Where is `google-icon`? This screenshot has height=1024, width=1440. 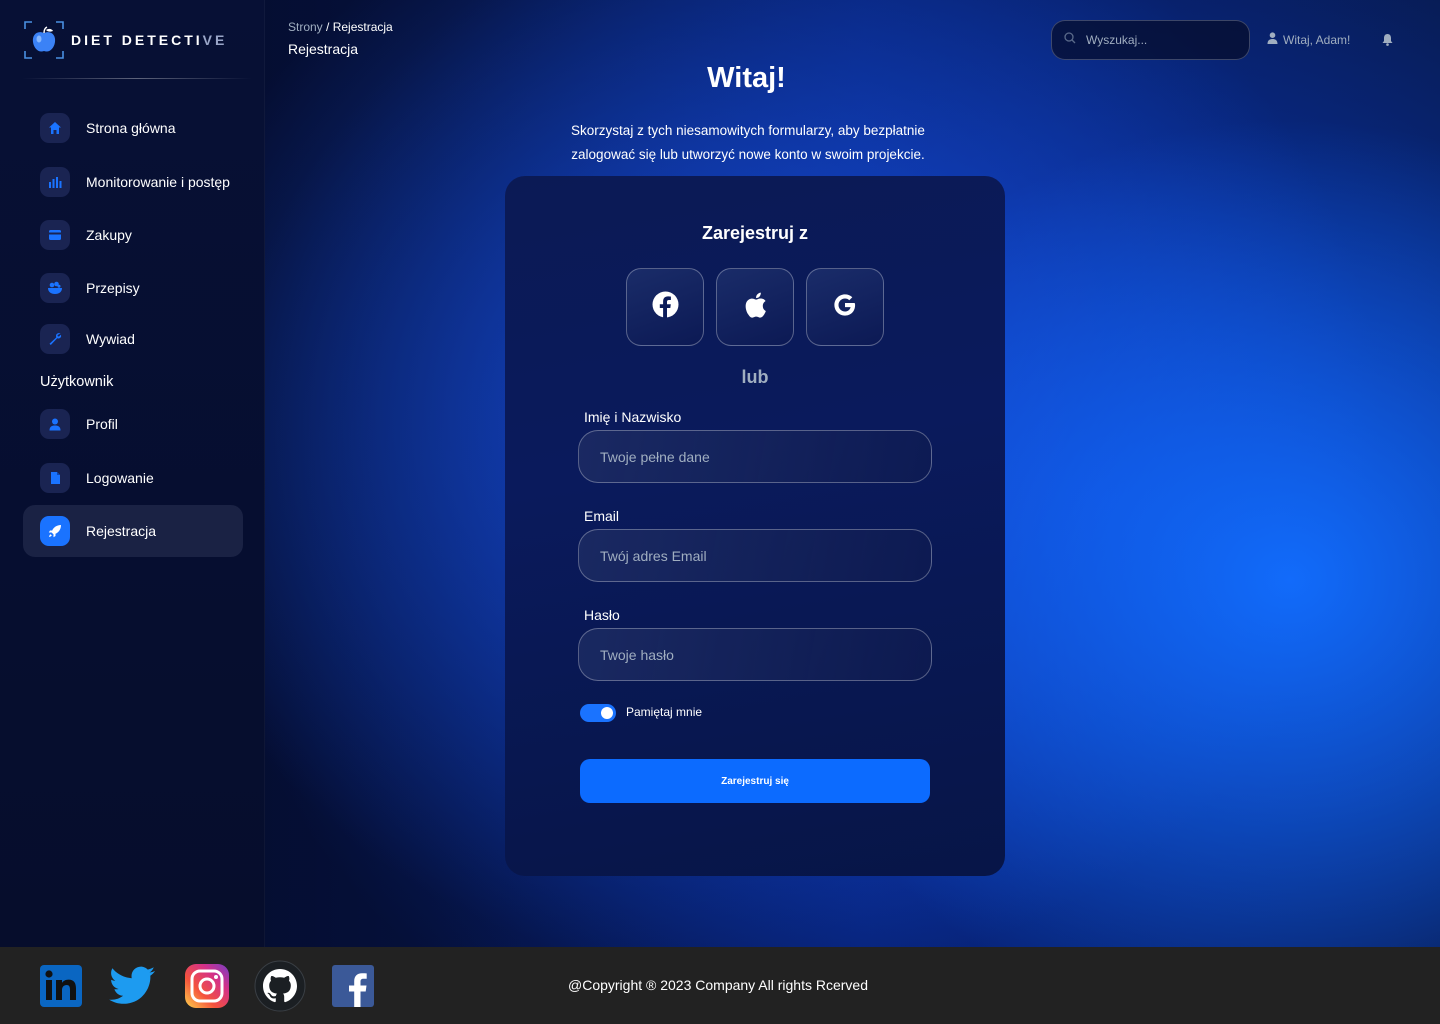
google-icon is located at coordinates (845, 307).